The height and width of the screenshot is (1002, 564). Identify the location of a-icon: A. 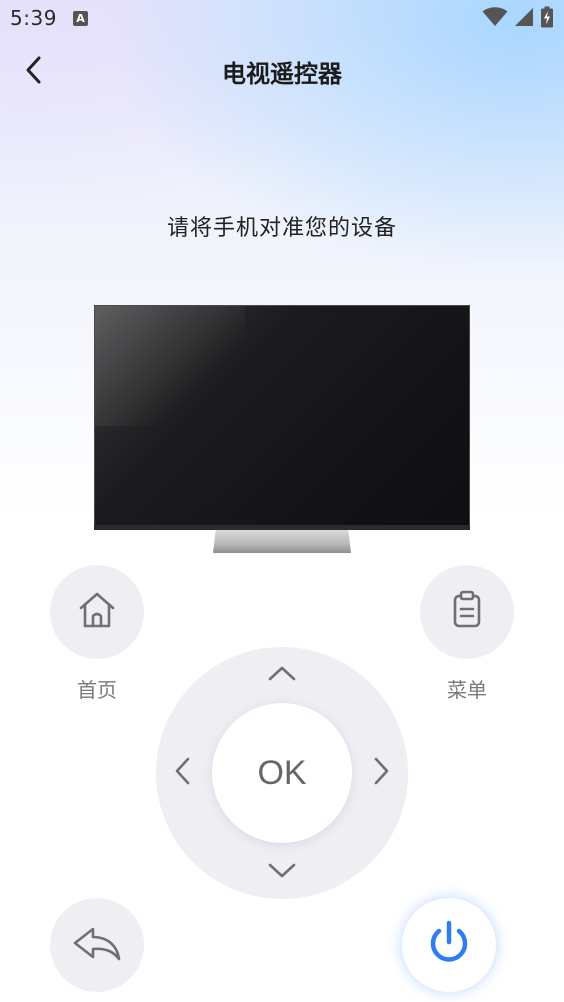
(80, 18).